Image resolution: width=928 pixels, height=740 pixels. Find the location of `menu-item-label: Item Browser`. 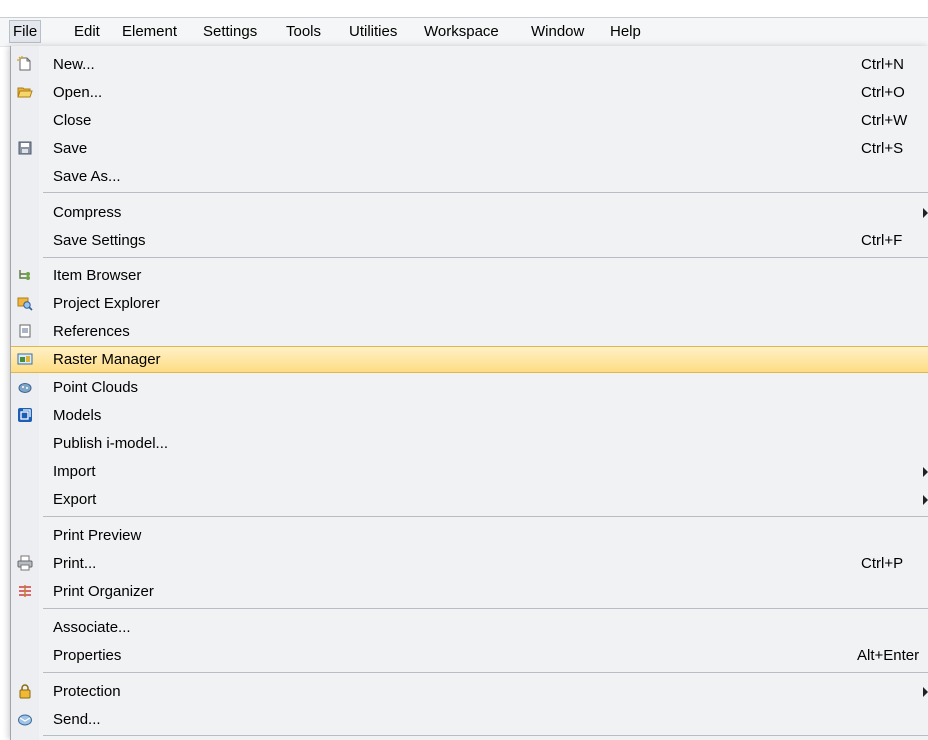

menu-item-label: Item Browser is located at coordinates (97, 275).